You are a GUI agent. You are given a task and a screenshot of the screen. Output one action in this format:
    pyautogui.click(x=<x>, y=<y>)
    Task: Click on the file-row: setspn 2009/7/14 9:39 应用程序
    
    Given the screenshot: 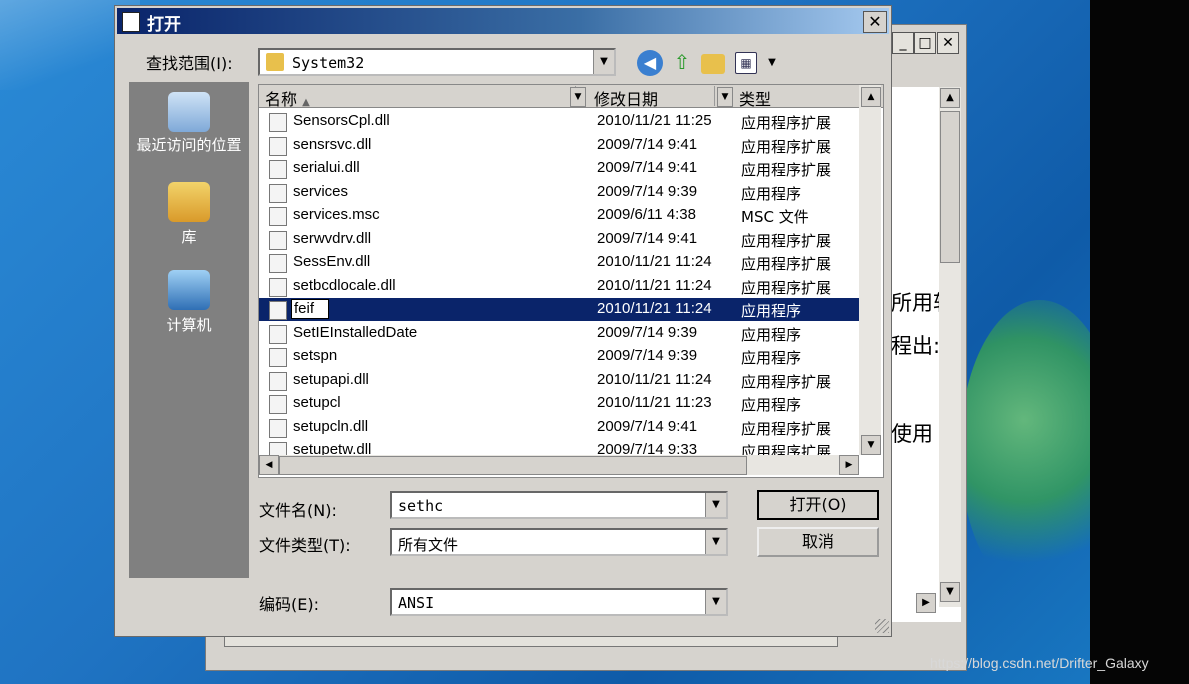 What is the action you would take?
    pyautogui.click(x=559, y=356)
    